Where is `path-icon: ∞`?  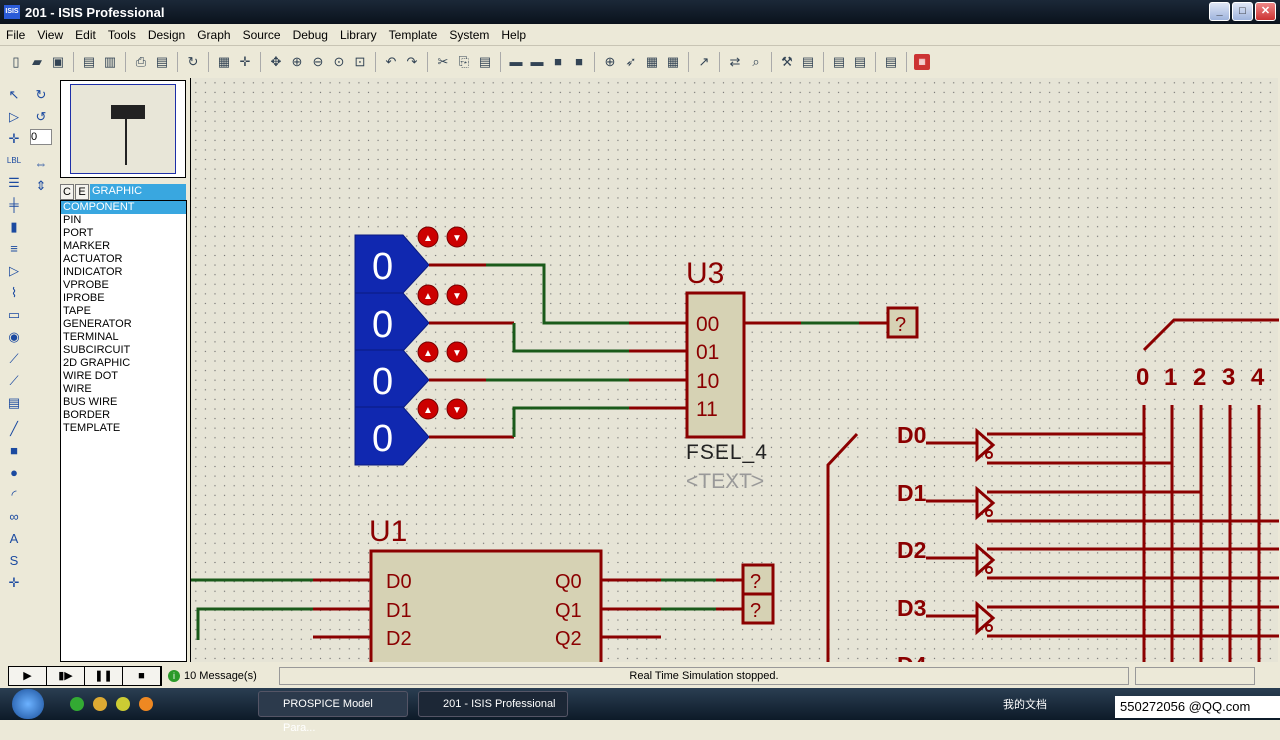 path-icon: ∞ is located at coordinates (14, 517).